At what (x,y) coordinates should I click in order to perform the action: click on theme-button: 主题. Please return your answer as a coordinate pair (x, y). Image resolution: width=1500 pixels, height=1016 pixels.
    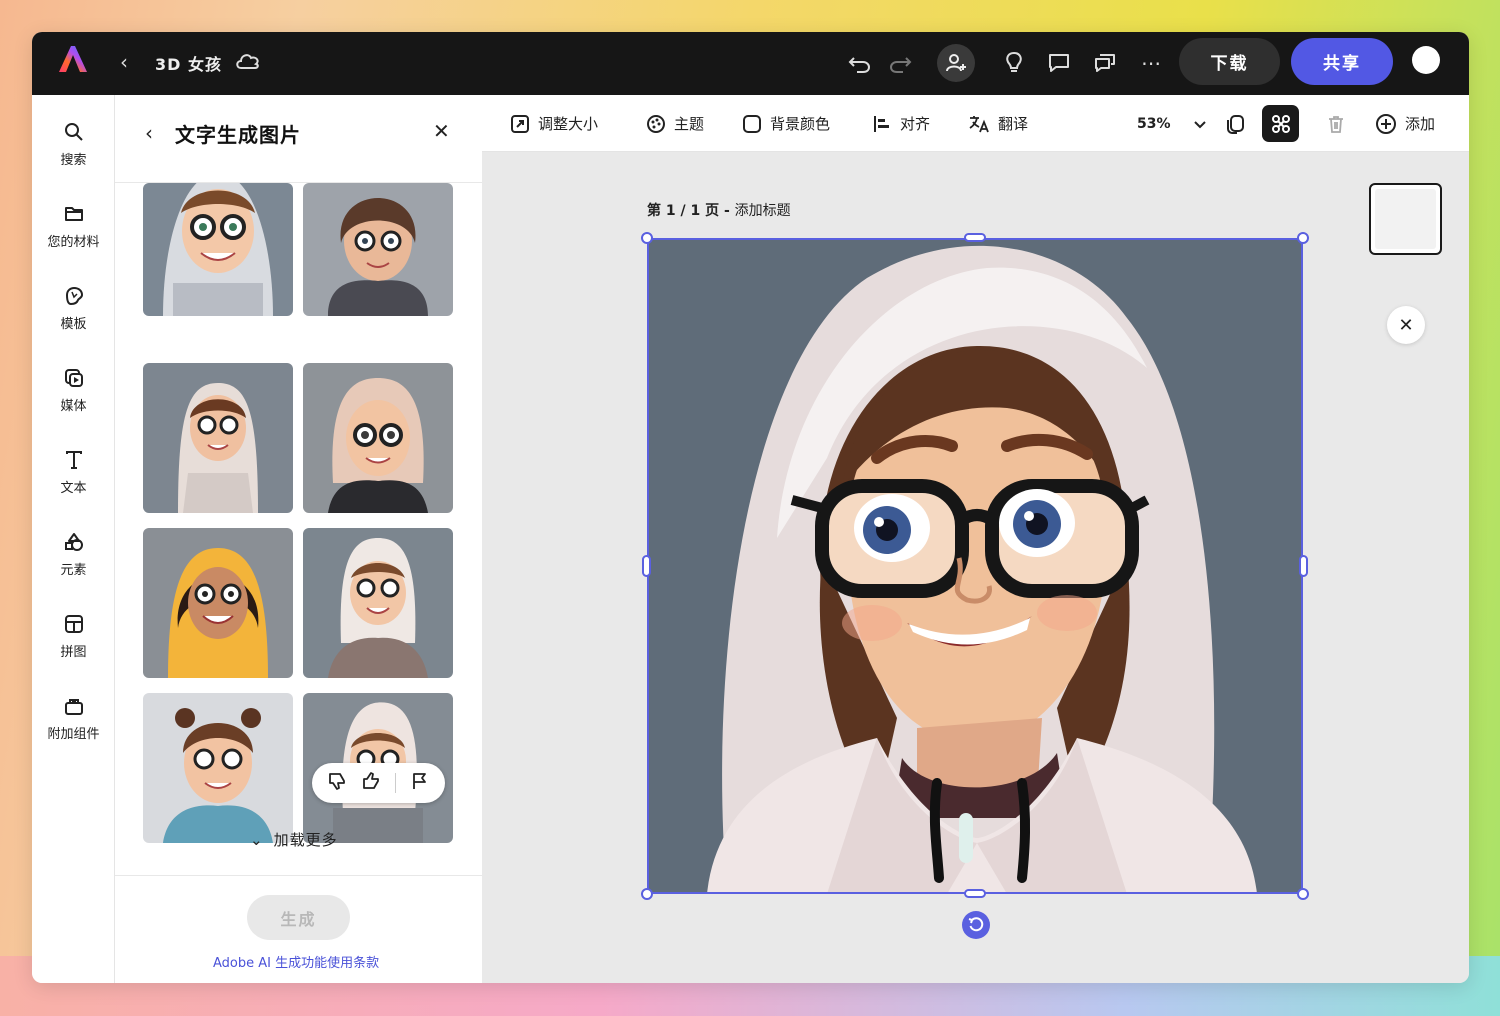
    Looking at the image, I should click on (675, 123).